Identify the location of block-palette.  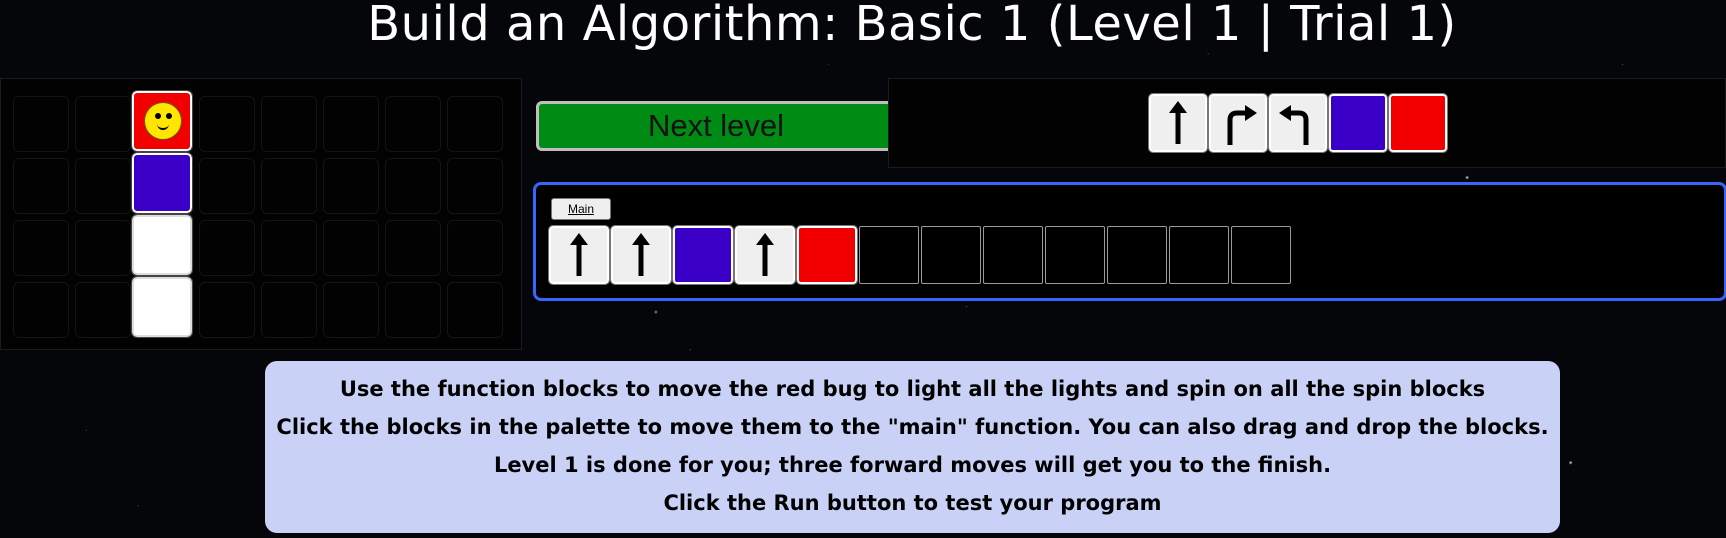
(1298, 123).